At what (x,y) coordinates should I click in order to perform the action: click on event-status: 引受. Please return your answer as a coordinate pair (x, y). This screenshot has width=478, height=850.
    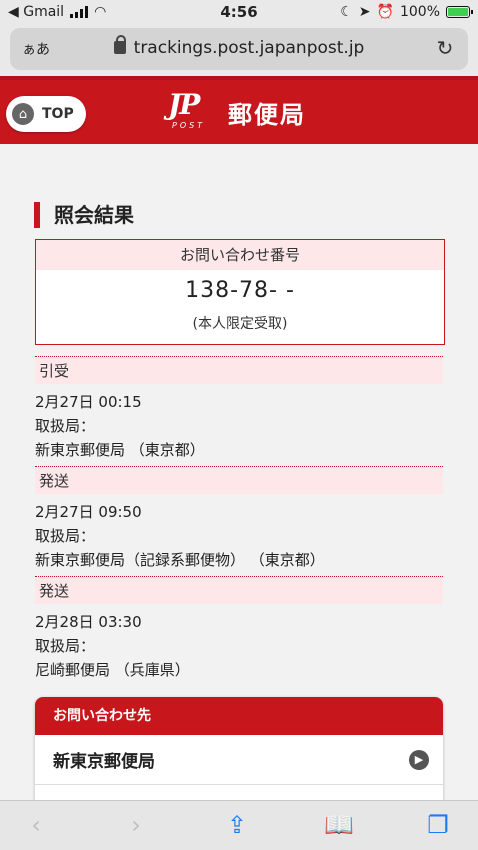
    Looking at the image, I should click on (239, 370).